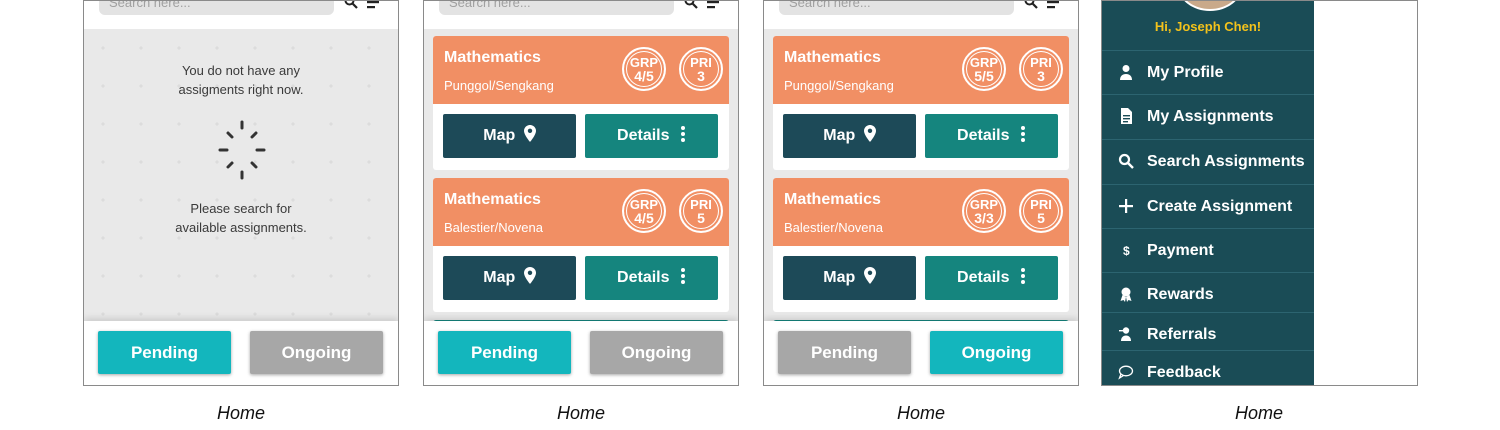 Image resolution: width=1500 pixels, height=430 pixels. I want to click on menu-item-my-assignments: My Assignments, so click(1208, 116).